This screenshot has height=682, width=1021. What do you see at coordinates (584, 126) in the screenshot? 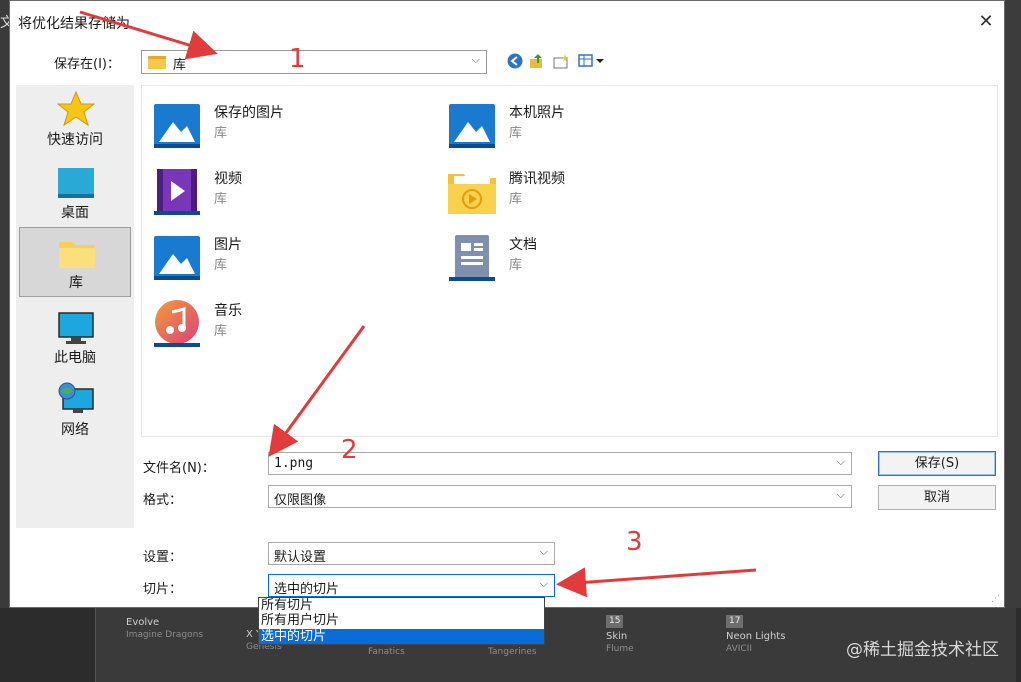
I see `list-item: 本机照片 库` at bounding box center [584, 126].